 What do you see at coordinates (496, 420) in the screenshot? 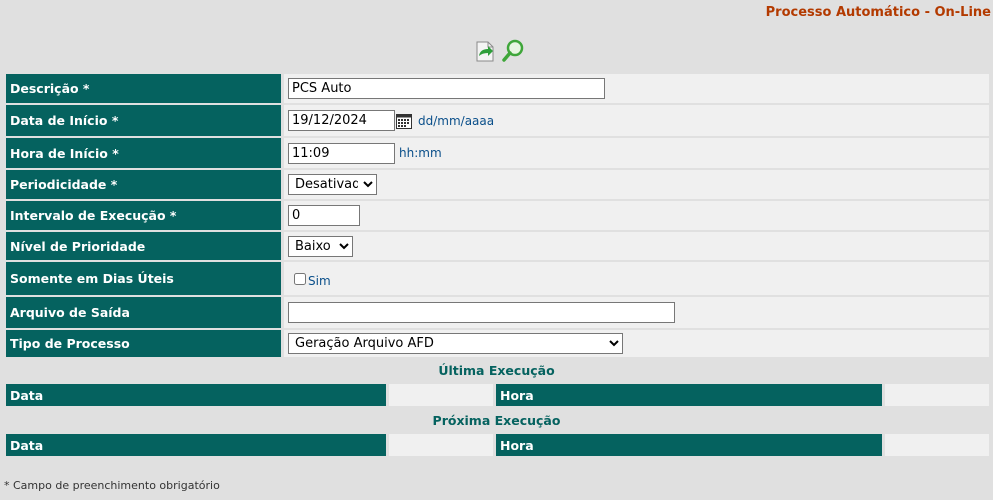
I see `proxima-execucao-title: Próxima Execução` at bounding box center [496, 420].